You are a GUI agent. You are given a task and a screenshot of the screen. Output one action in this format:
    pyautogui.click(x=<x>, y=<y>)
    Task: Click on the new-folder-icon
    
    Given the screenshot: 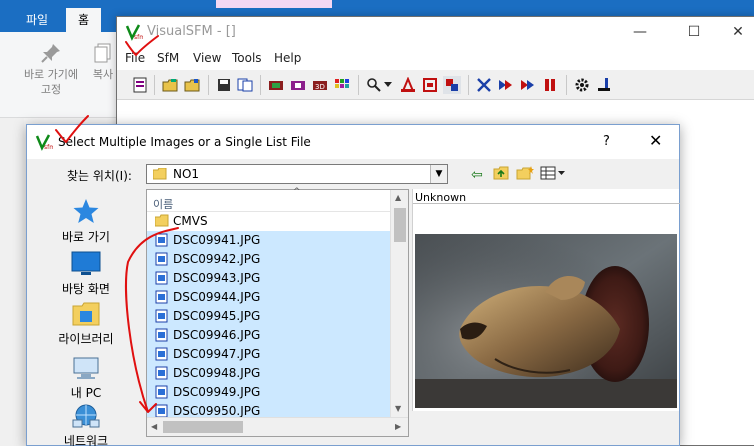 What is the action you would take?
    pyautogui.click(x=525, y=173)
    